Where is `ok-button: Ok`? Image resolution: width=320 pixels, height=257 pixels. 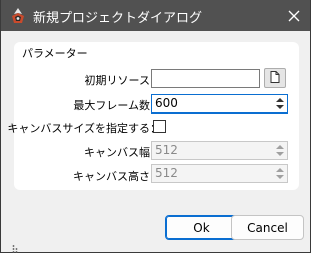 ok-button: Ok is located at coordinates (201, 227).